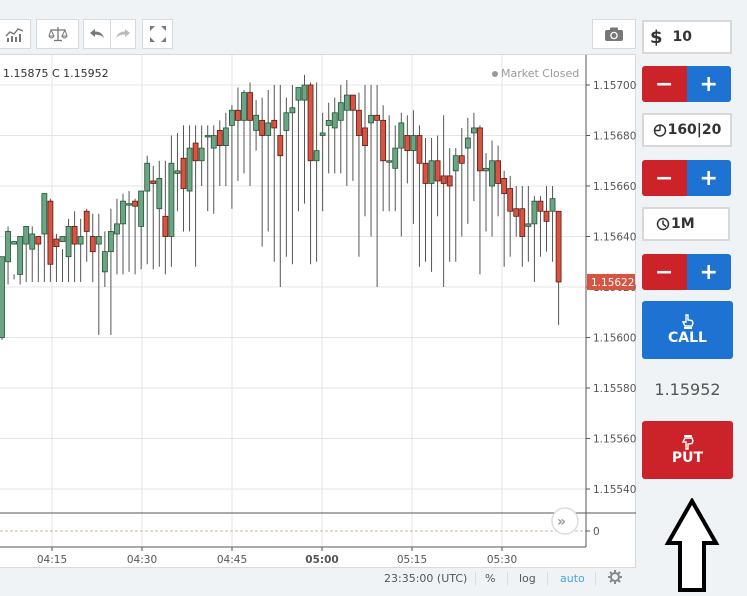  Describe the element at coordinates (596, 532) in the screenshot. I see `volume-axis-label: 0` at that location.